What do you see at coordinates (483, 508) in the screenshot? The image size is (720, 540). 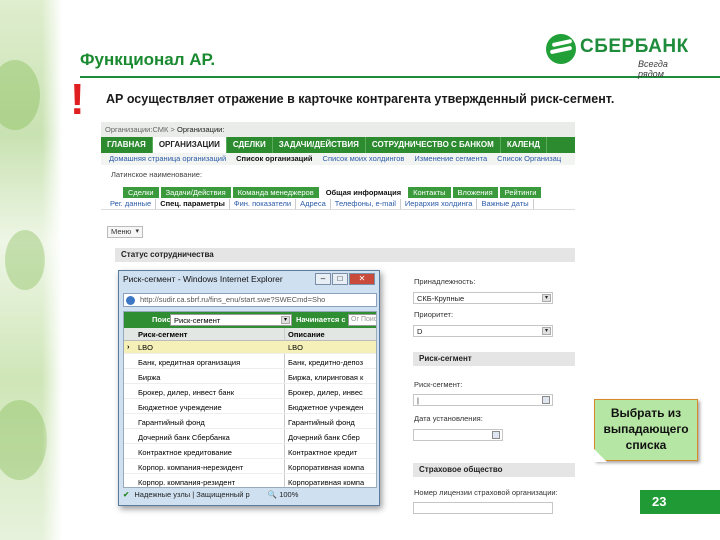 I see `license-number-field` at bounding box center [483, 508].